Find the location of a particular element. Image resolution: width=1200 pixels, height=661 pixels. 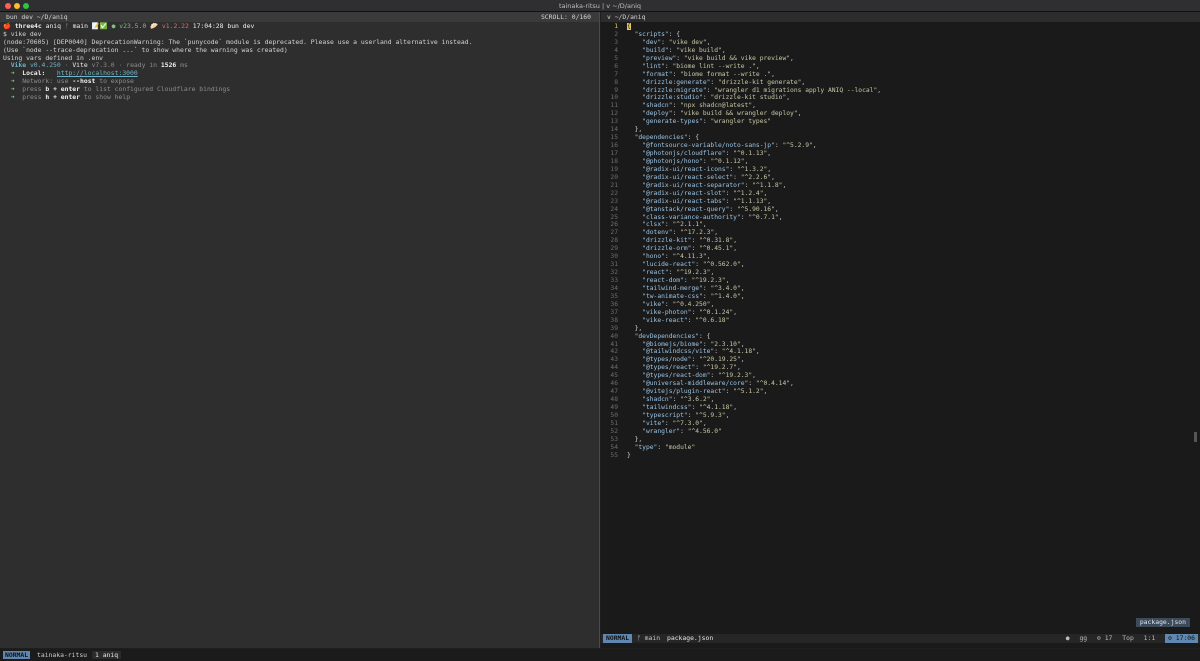

code-line: 38 "vike-react": "^0.6.18" is located at coordinates (900, 321).